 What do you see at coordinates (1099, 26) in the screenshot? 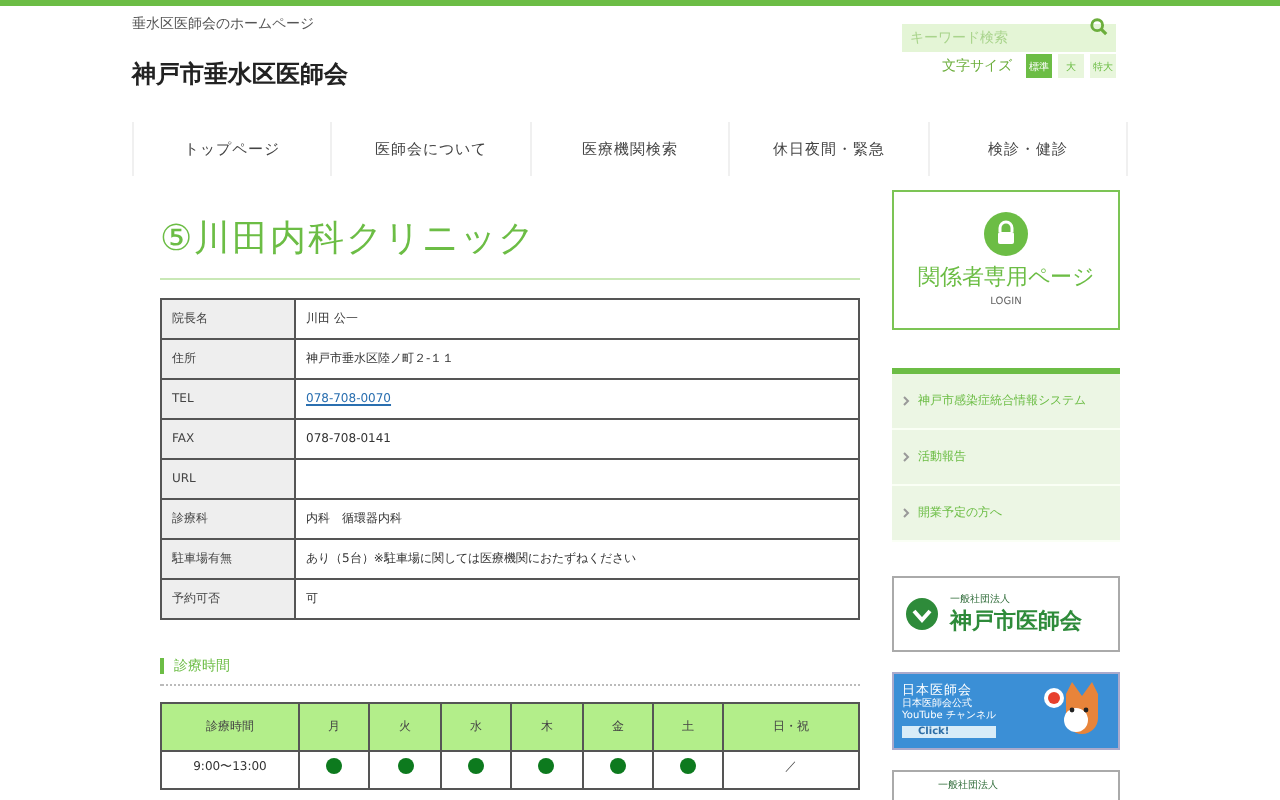
I see `search-icon` at bounding box center [1099, 26].